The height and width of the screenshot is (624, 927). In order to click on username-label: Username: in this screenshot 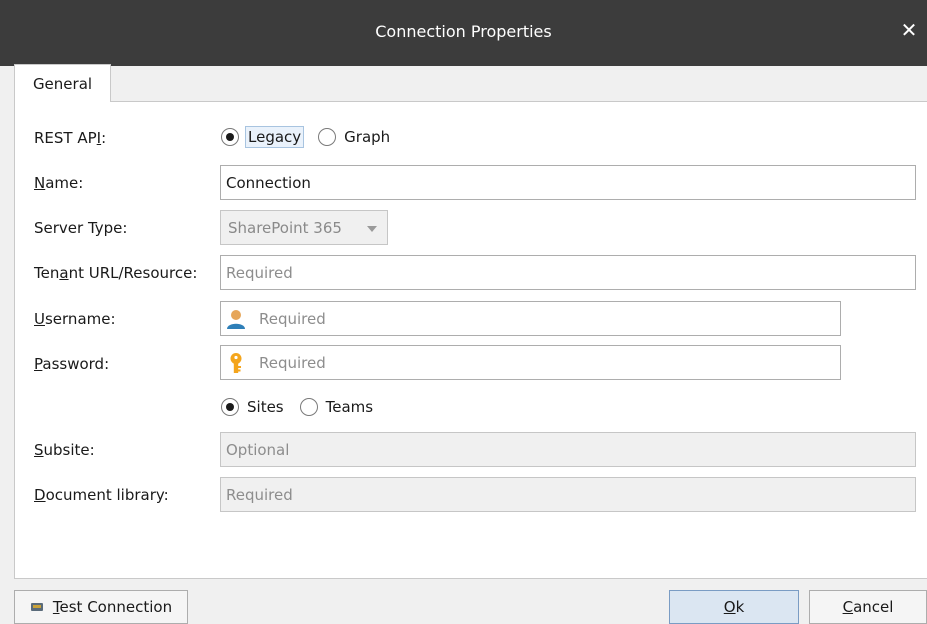, I will do `click(75, 319)`.